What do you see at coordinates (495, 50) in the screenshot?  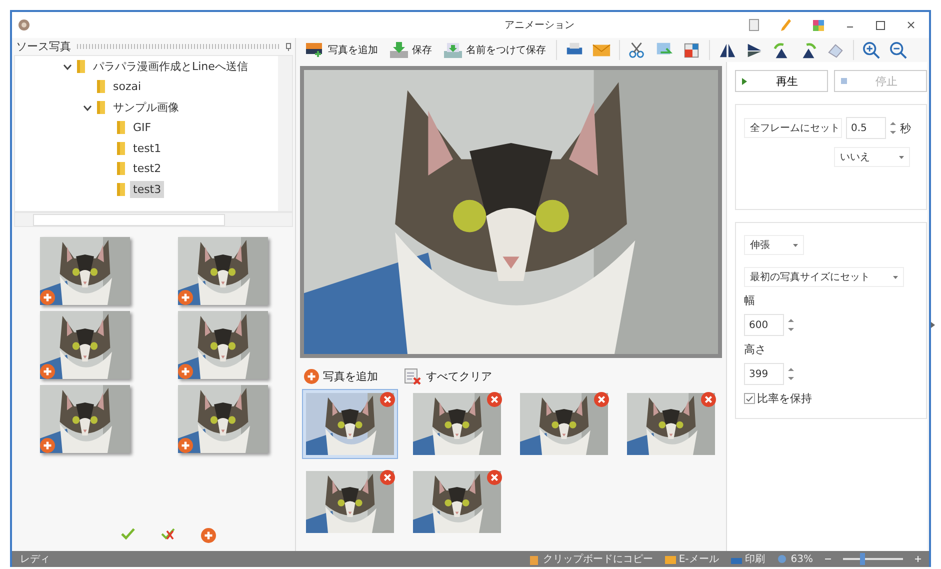 I see `toolbar-button: 名前をつけて保存` at bounding box center [495, 50].